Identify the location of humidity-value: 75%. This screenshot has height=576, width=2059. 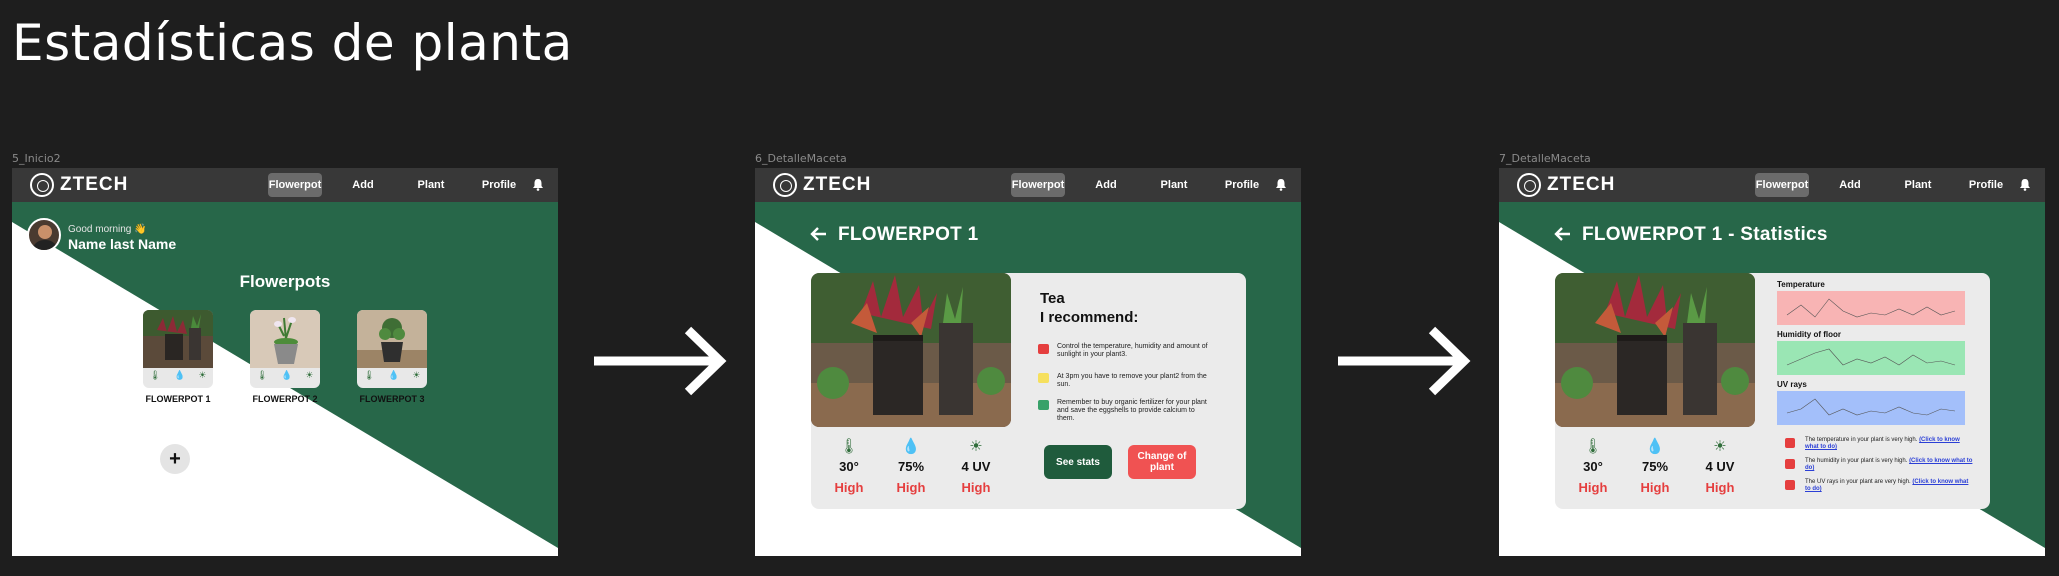
(1655, 466).